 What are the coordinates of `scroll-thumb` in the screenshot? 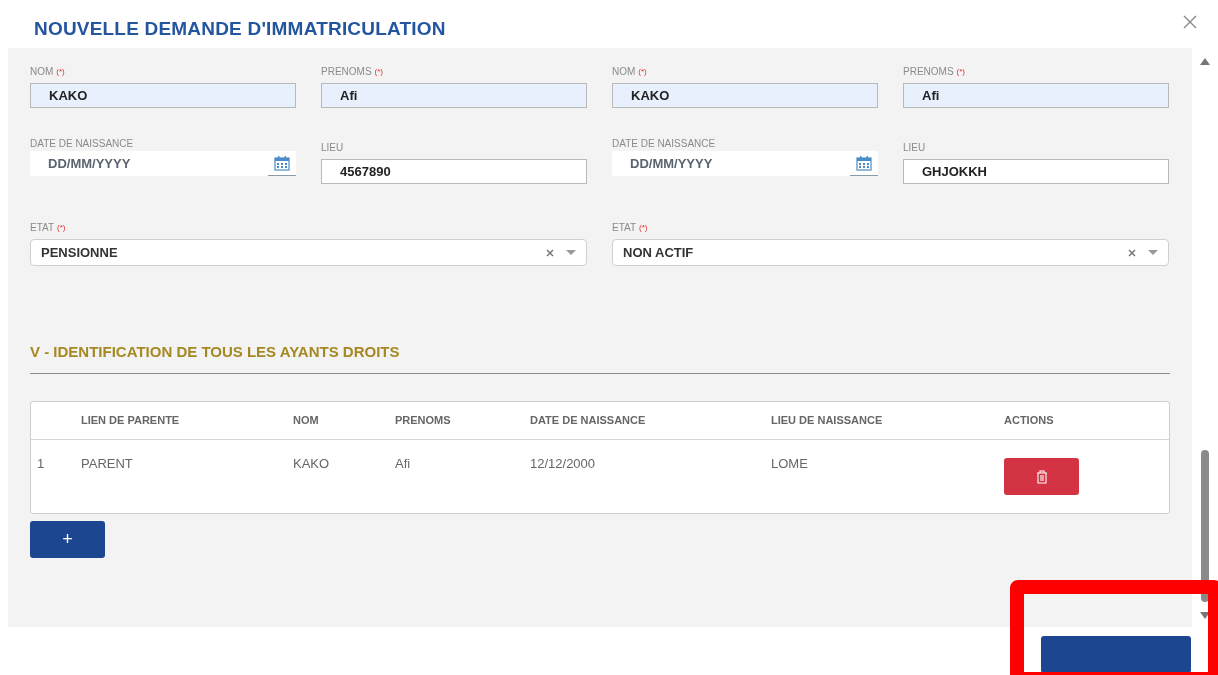 It's located at (1205, 526).